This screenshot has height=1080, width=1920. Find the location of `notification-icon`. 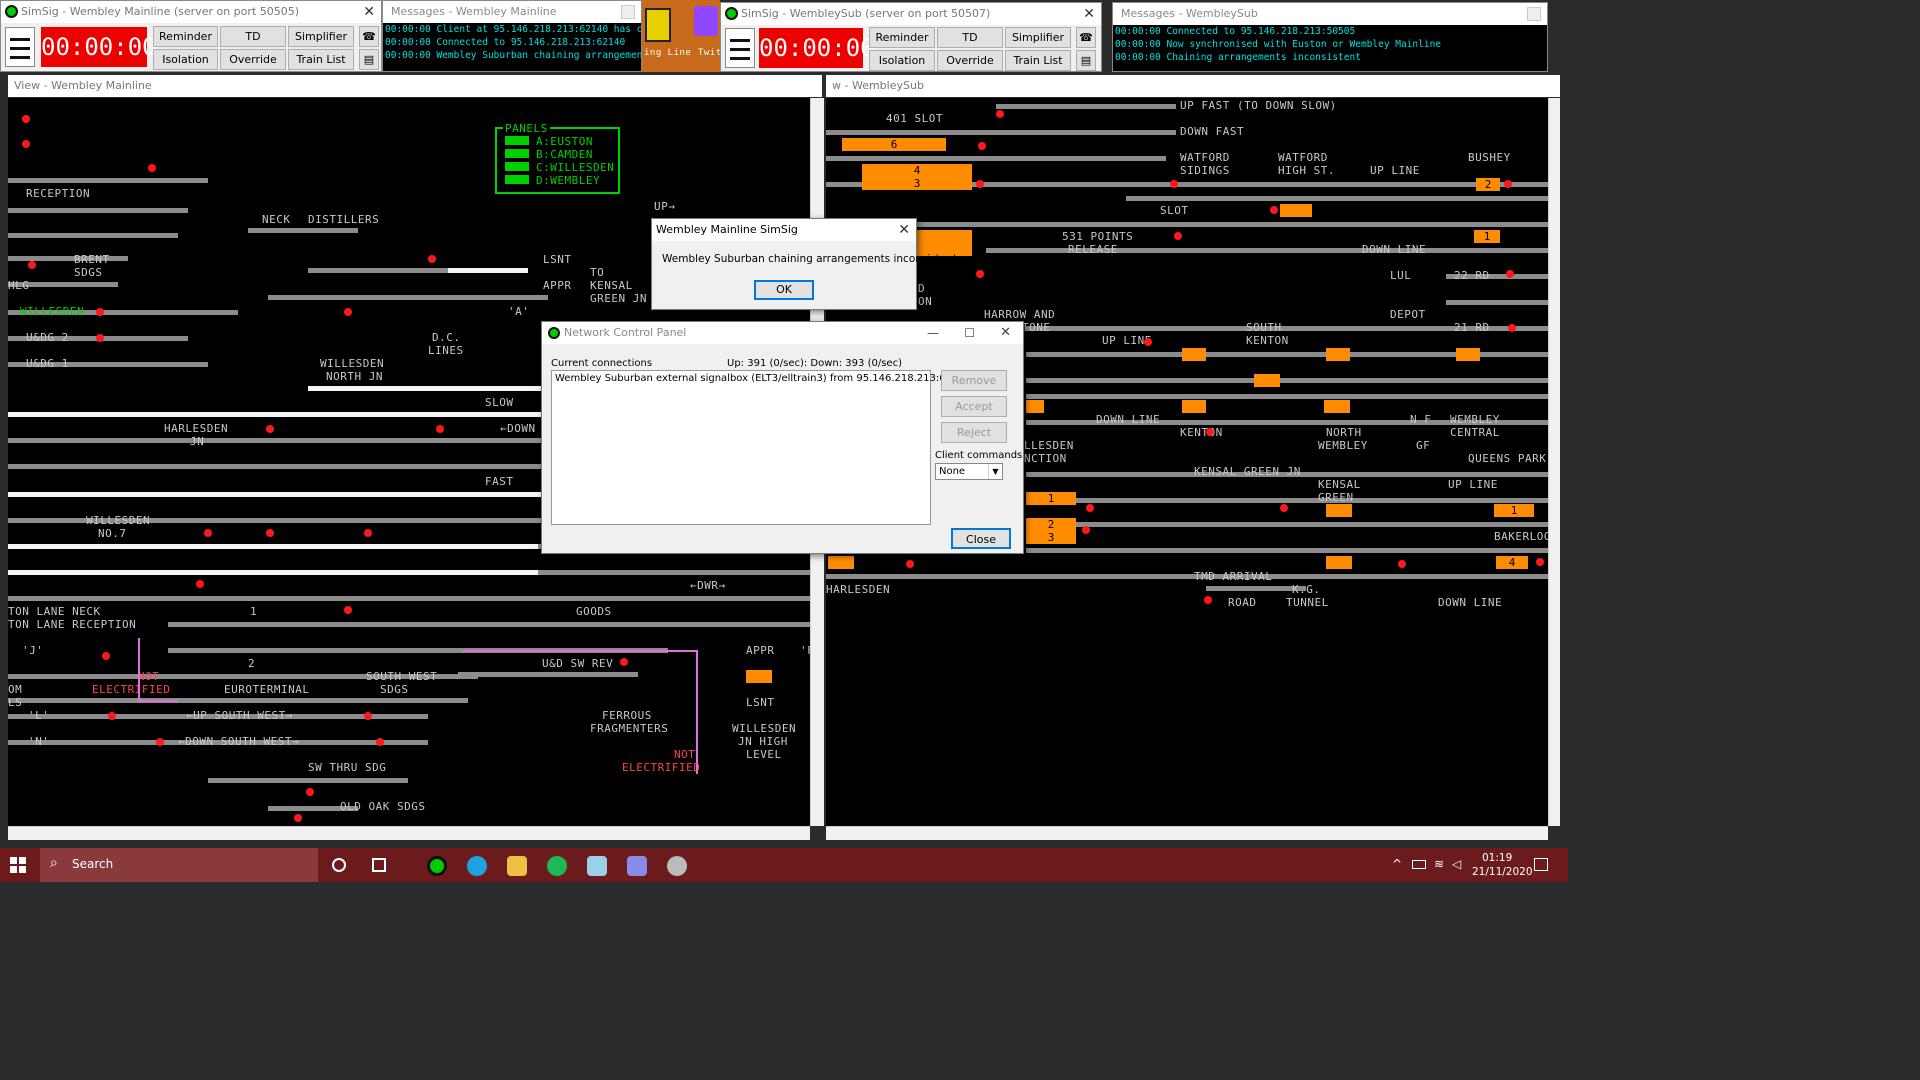

notification-icon is located at coordinates (1541, 864).